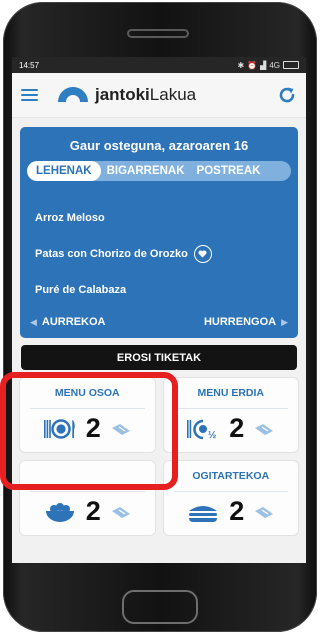  I want to click on left-arrow-icon: ◀, so click(33, 321).